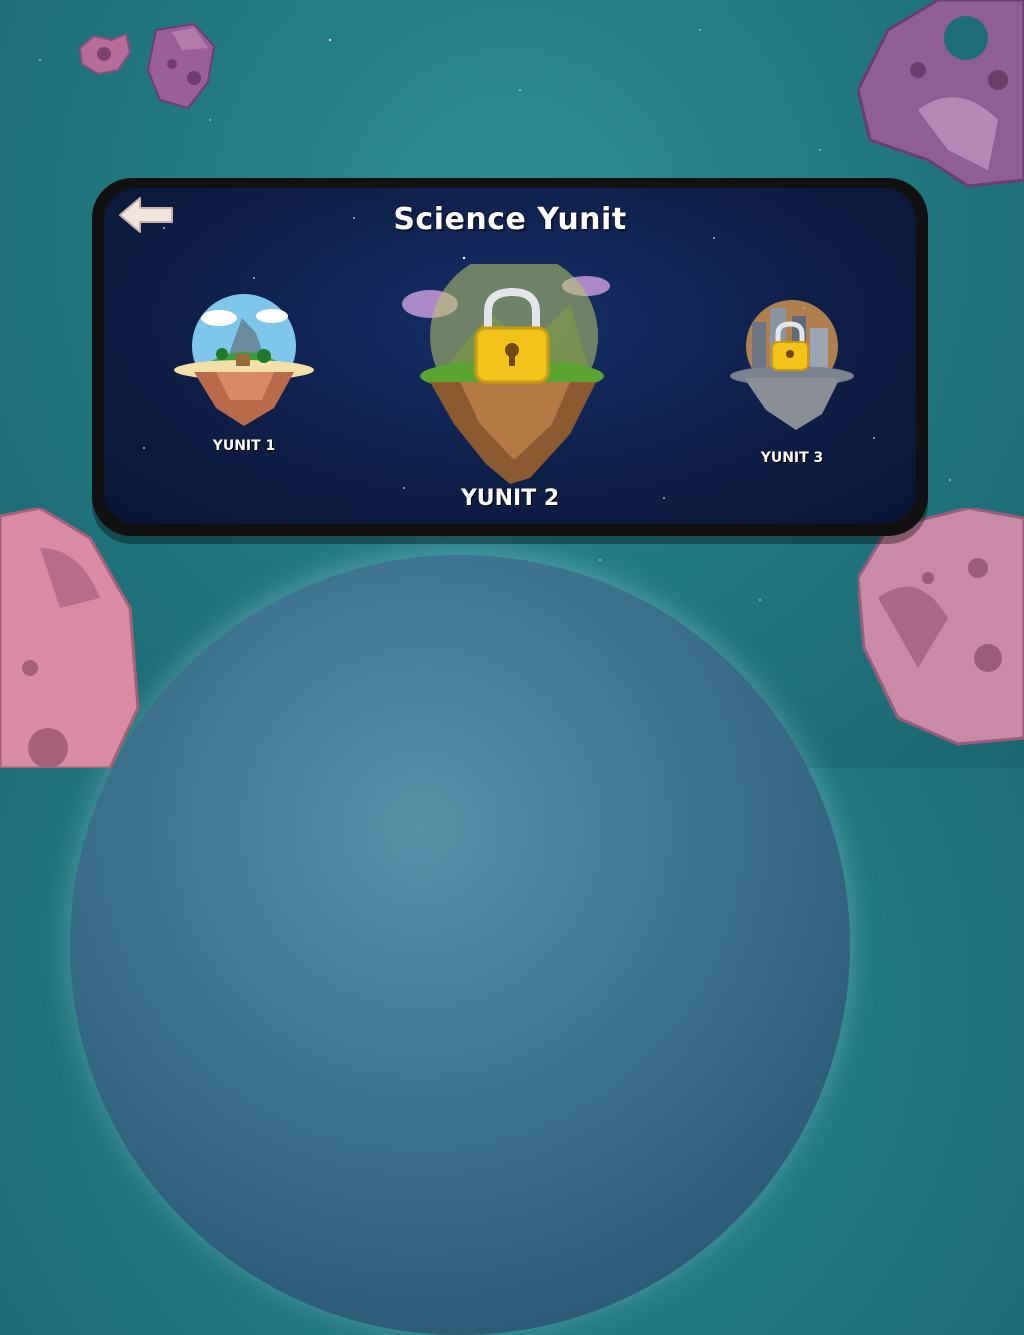 The height and width of the screenshot is (1335, 1024). What do you see at coordinates (510, 219) in the screenshot?
I see `page-title: Science Yunit` at bounding box center [510, 219].